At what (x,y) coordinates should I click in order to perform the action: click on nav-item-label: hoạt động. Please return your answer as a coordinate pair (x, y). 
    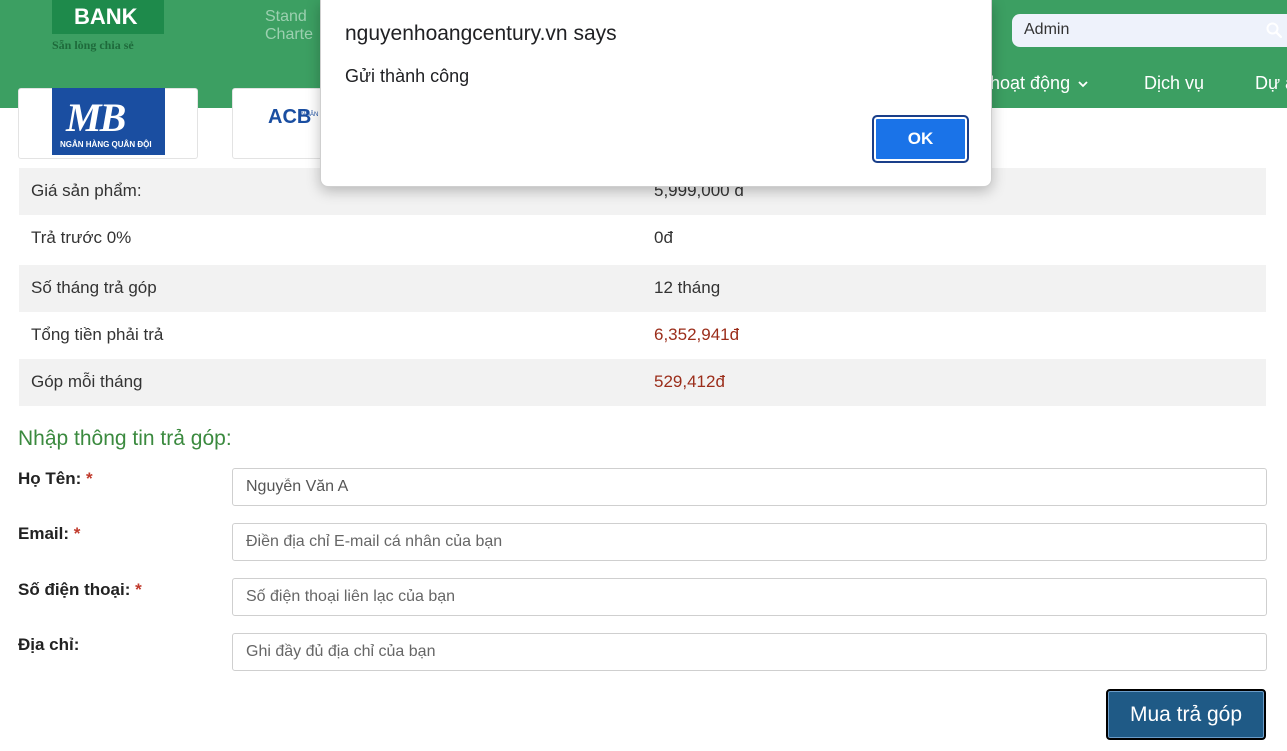
    Looking at the image, I should click on (1030, 83).